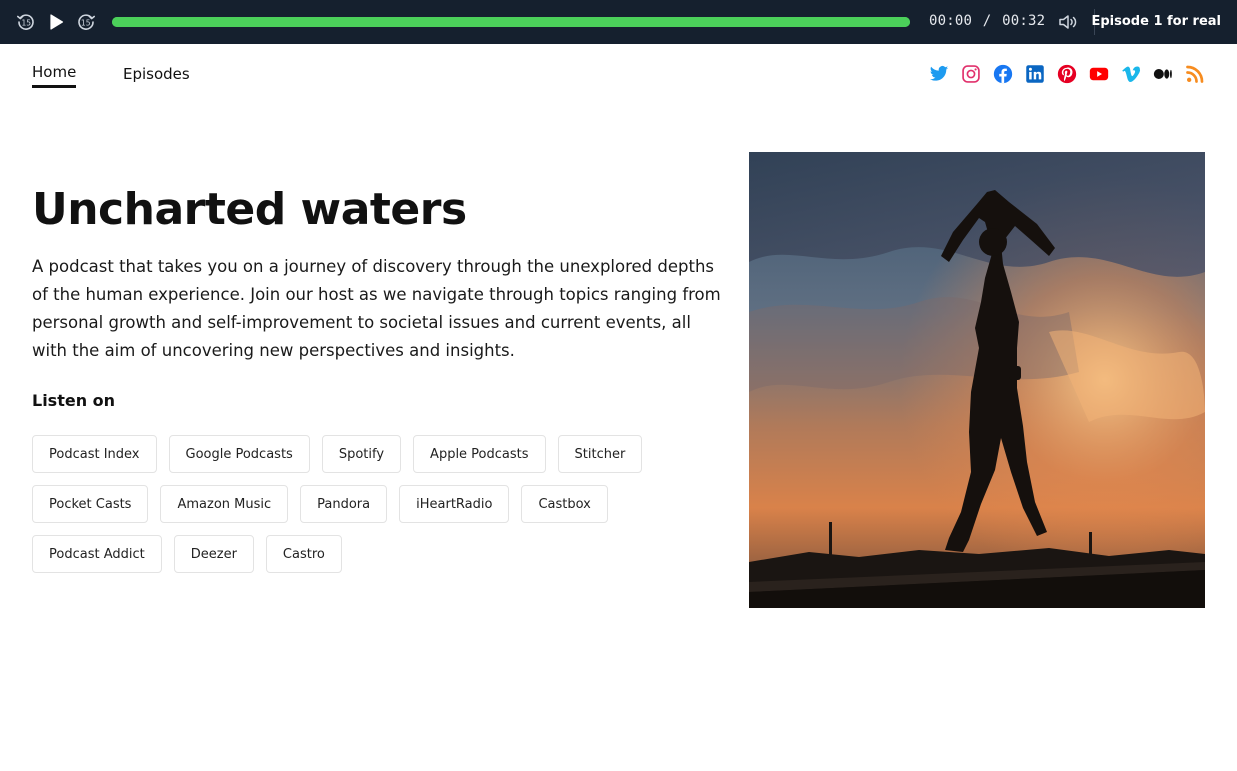 The image size is (1237, 771). What do you see at coordinates (1156, 21) in the screenshot?
I see `episode-title: Episode 1 for real` at bounding box center [1156, 21].